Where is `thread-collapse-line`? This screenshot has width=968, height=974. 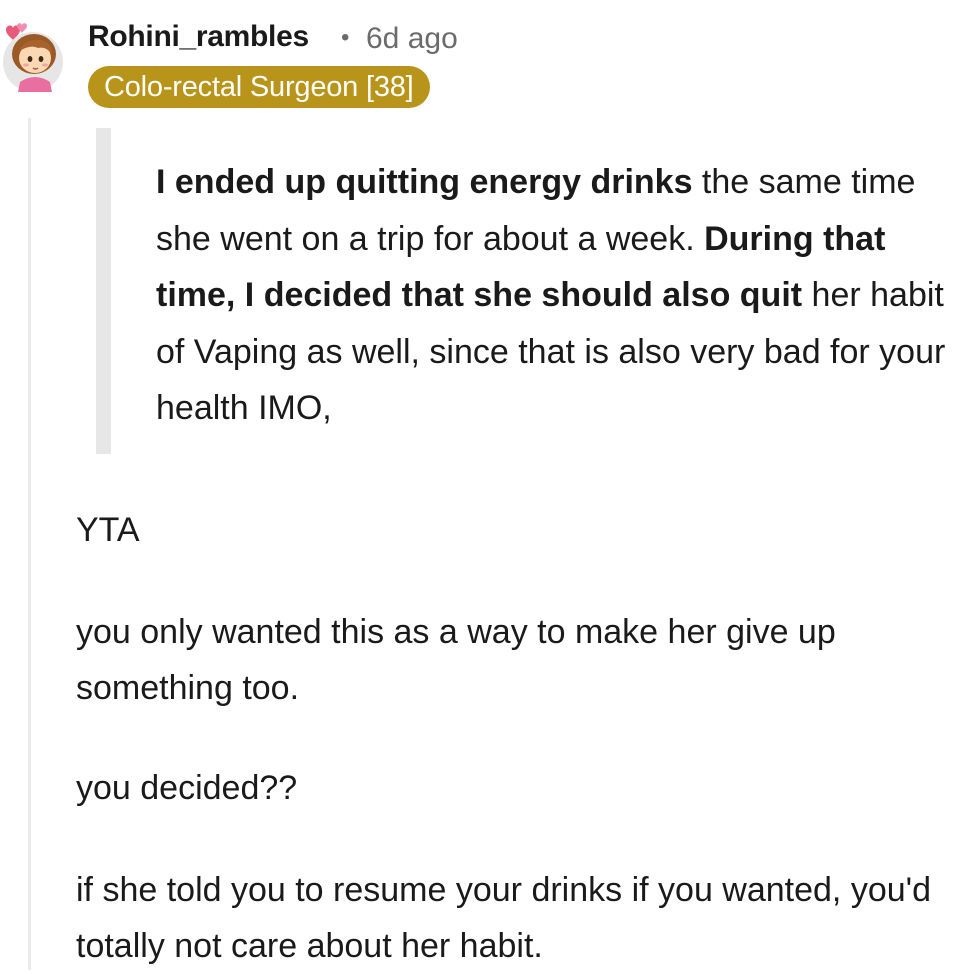 thread-collapse-line is located at coordinates (29, 544).